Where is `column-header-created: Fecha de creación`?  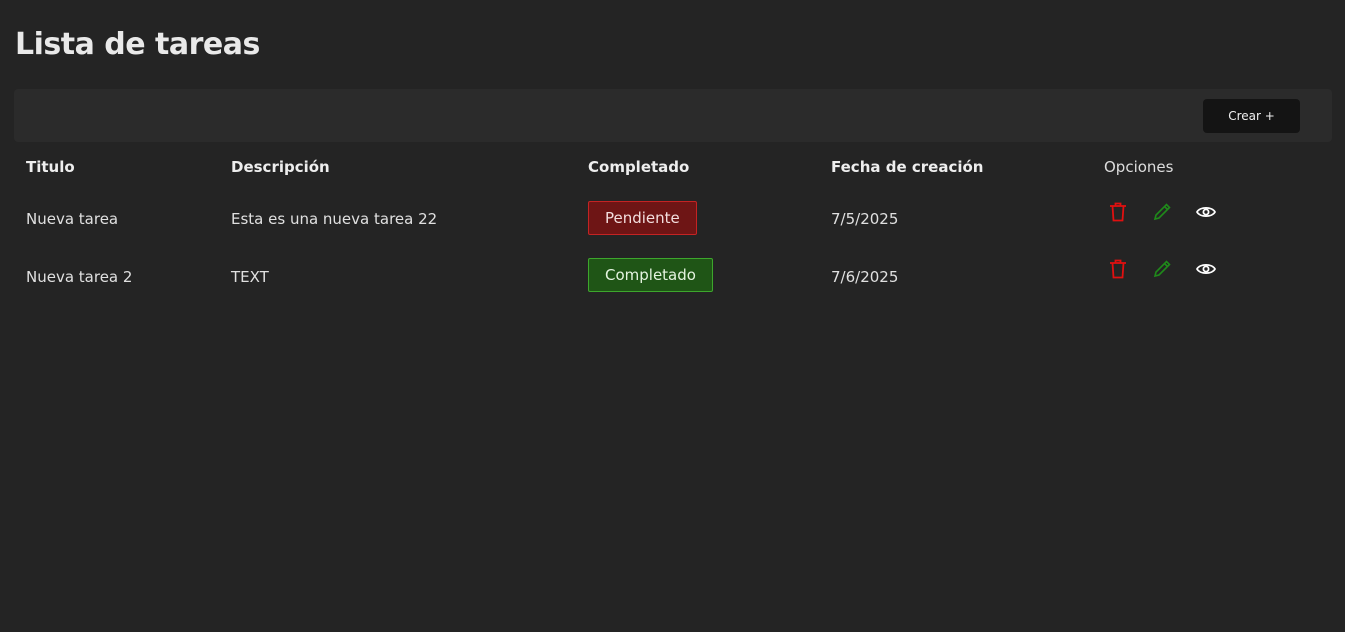 column-header-created: Fecha de creación is located at coordinates (907, 167).